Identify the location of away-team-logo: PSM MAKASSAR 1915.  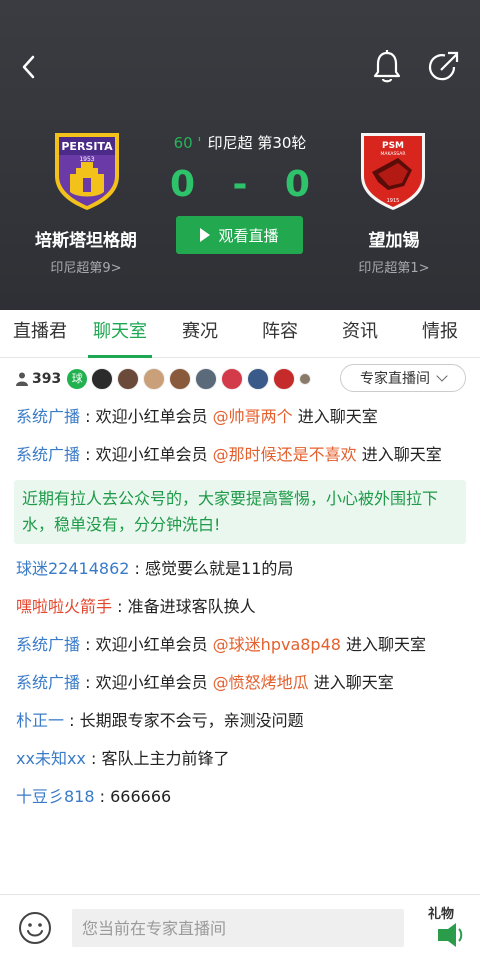
(393, 171).